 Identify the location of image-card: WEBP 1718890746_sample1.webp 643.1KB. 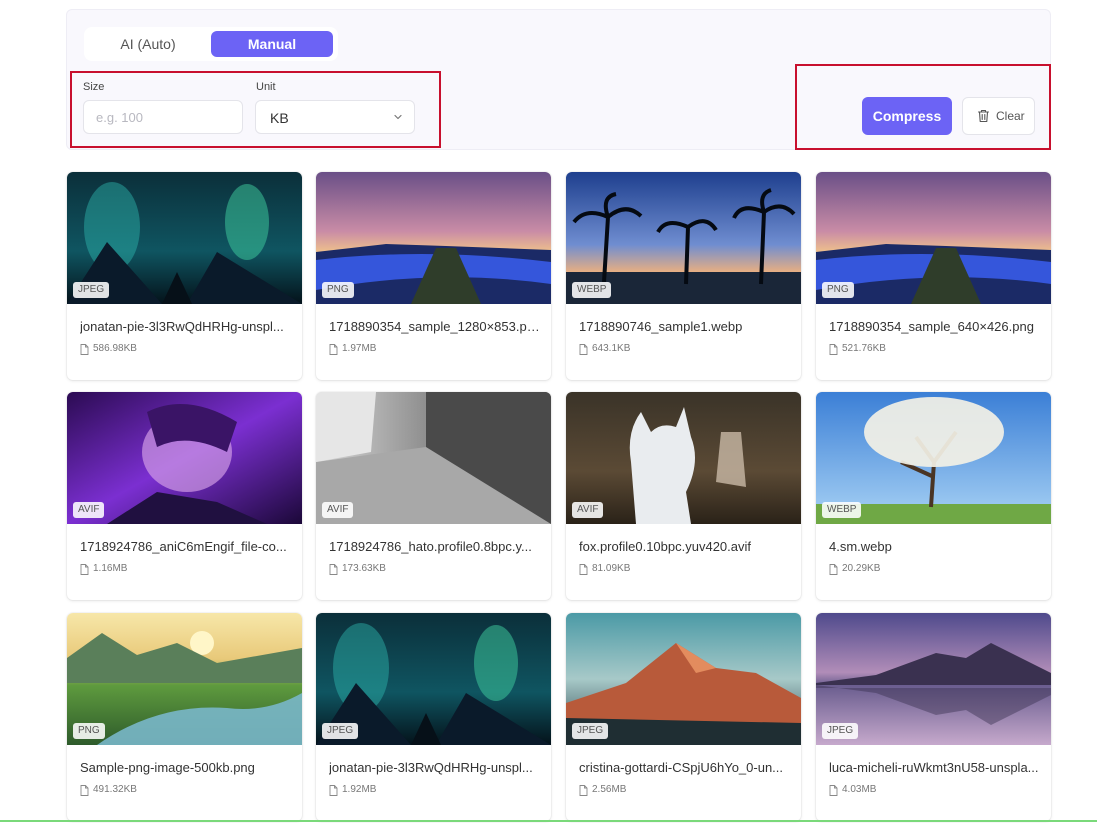
(683, 276).